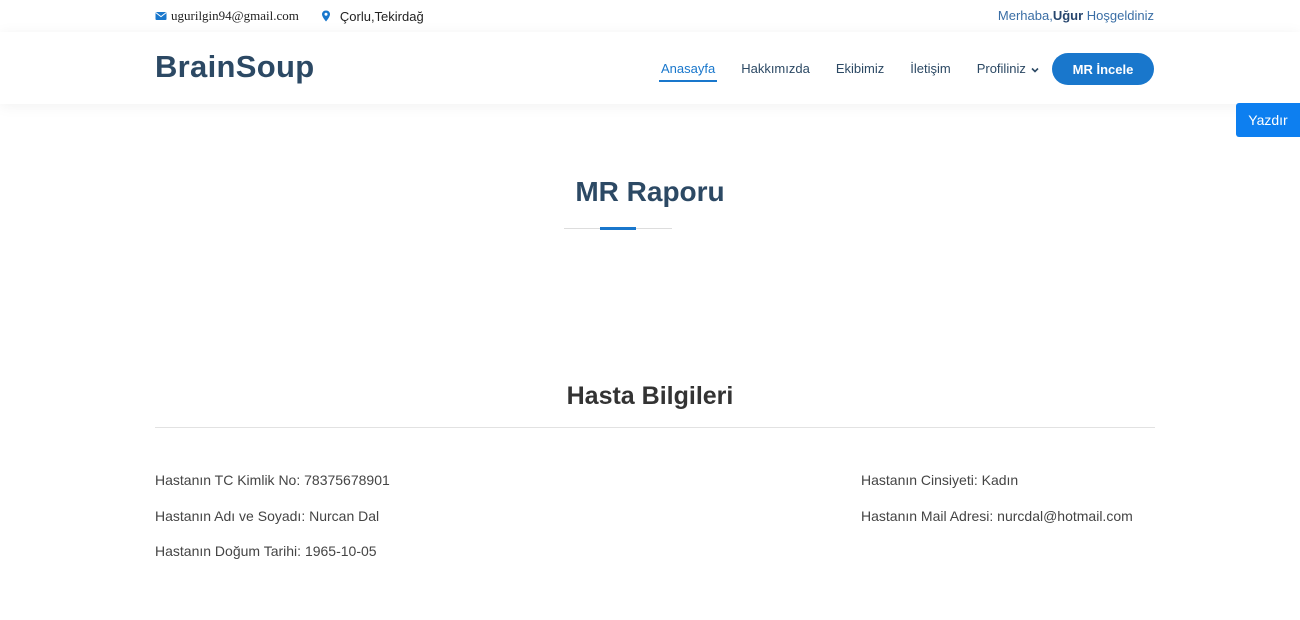 This screenshot has height=620, width=1300. Describe the element at coordinates (650, 191) in the screenshot. I see `page-title: MR Raporu` at that location.